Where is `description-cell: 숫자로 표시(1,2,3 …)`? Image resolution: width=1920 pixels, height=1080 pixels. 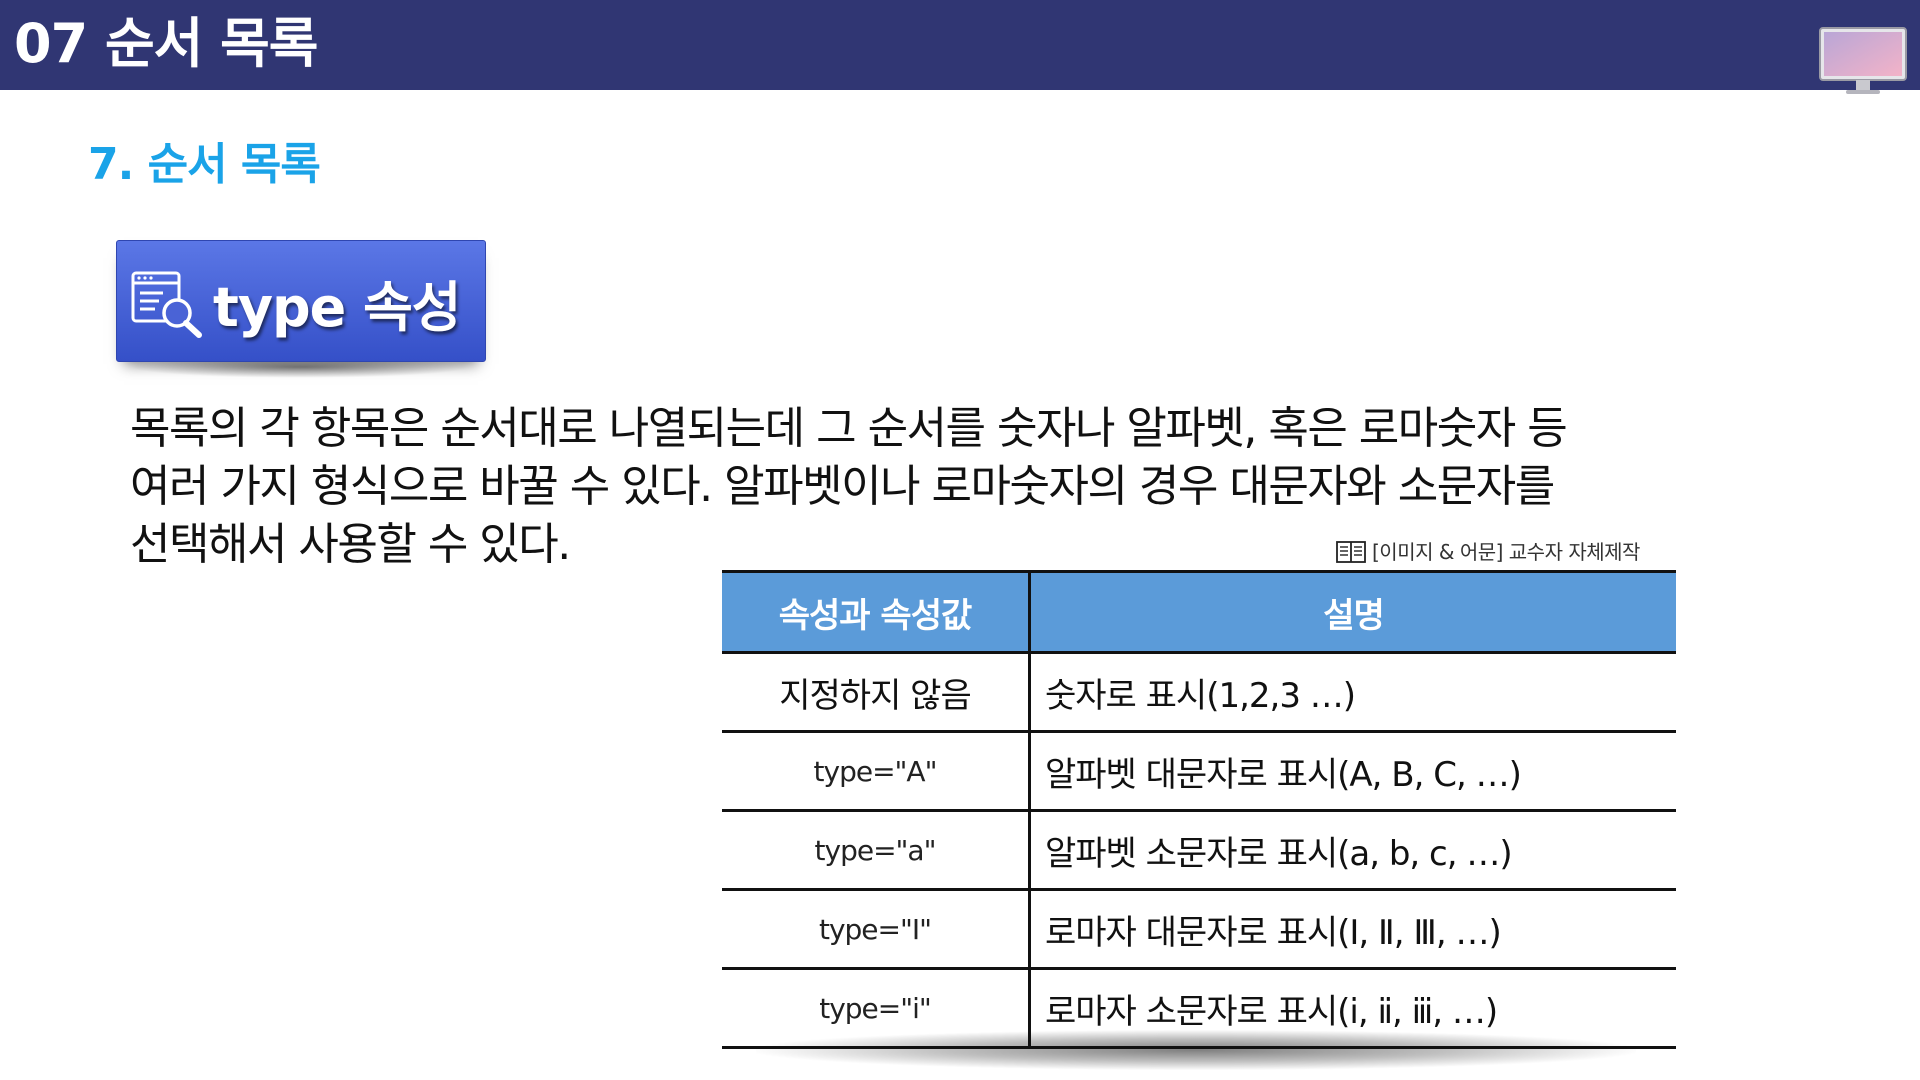 description-cell: 숫자로 표시(1,2,3 …) is located at coordinates (1352, 692).